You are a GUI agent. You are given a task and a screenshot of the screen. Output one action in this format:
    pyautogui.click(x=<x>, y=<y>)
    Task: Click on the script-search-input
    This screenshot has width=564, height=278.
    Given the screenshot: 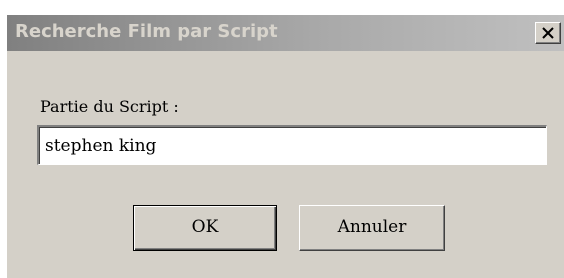 What is the action you would take?
    pyautogui.click(x=292, y=145)
    